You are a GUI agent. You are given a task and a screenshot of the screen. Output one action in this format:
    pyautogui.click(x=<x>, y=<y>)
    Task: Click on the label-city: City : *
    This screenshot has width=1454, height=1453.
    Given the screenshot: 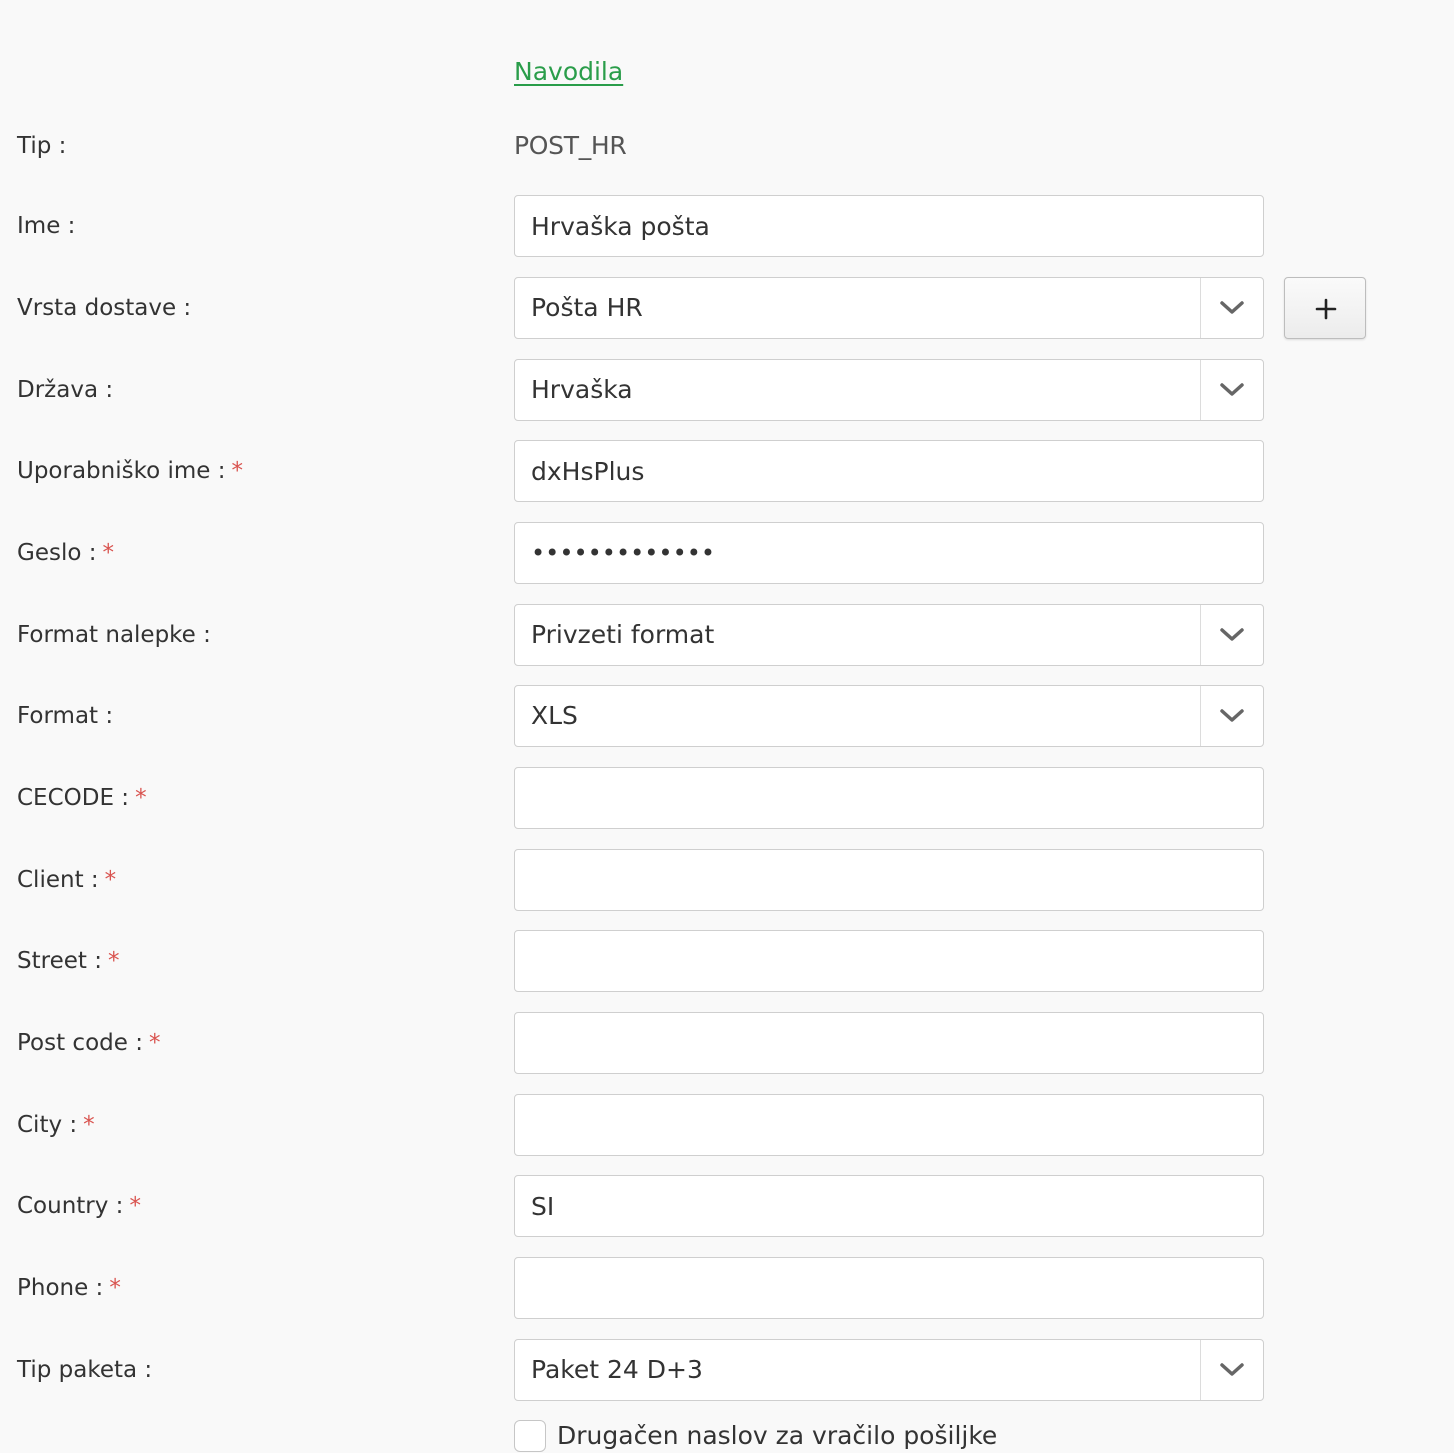 What is the action you would take?
    pyautogui.click(x=56, y=1125)
    